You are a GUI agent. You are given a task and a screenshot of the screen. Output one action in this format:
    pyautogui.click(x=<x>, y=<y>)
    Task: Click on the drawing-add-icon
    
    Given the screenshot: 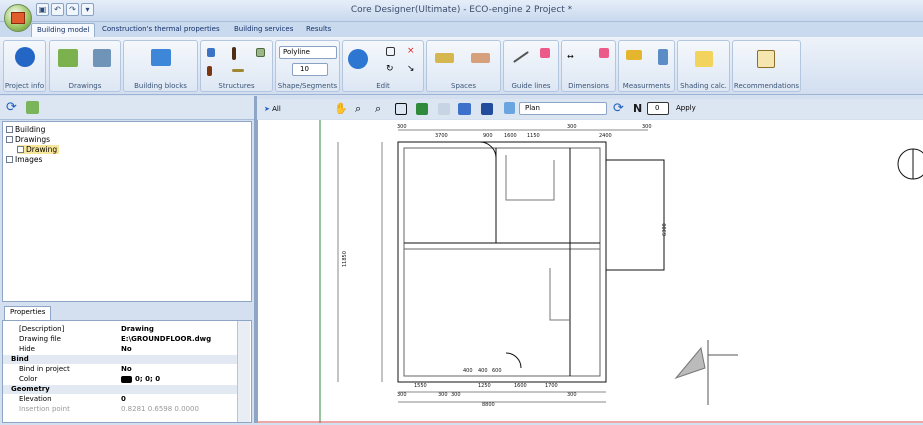 What is the action you would take?
    pyautogui.click(x=68, y=58)
    